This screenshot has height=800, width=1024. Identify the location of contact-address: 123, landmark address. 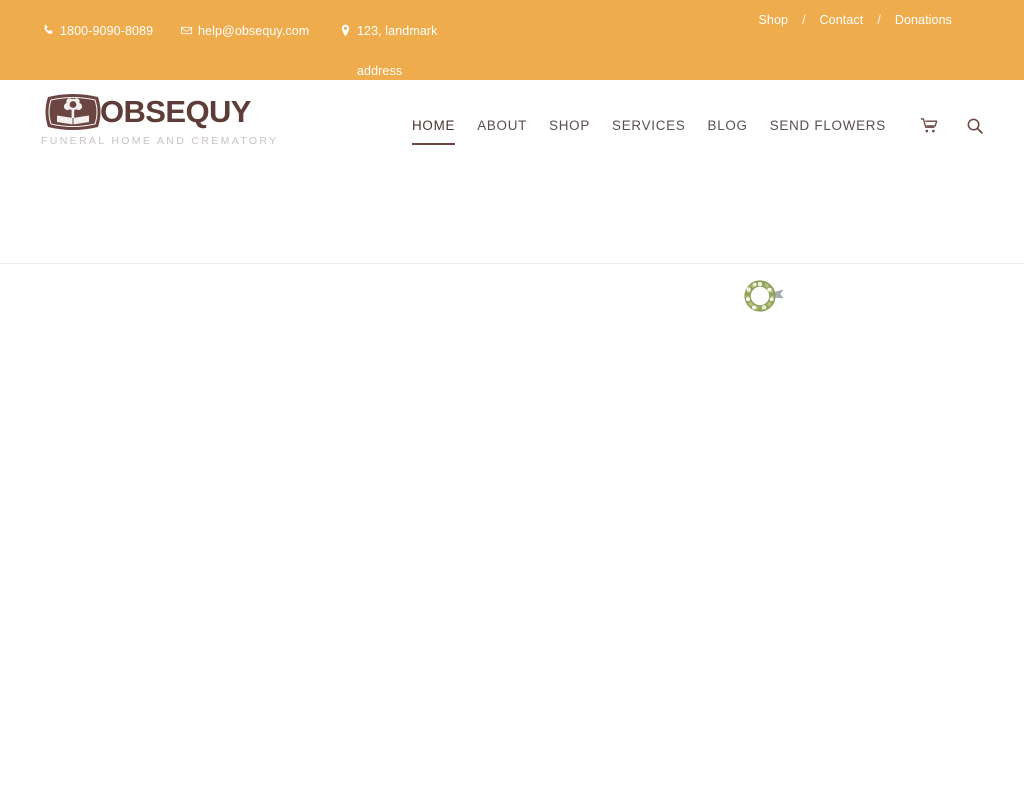
(396, 51).